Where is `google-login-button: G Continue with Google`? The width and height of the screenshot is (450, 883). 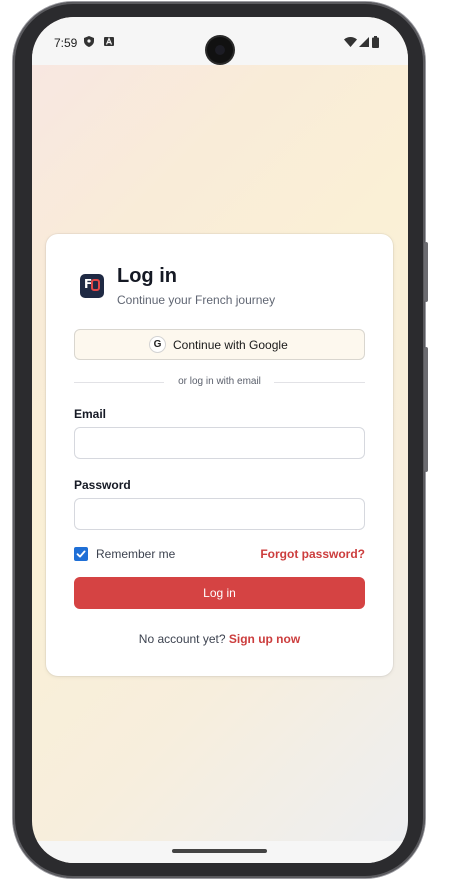 google-login-button: G Continue with Google is located at coordinates (219, 344).